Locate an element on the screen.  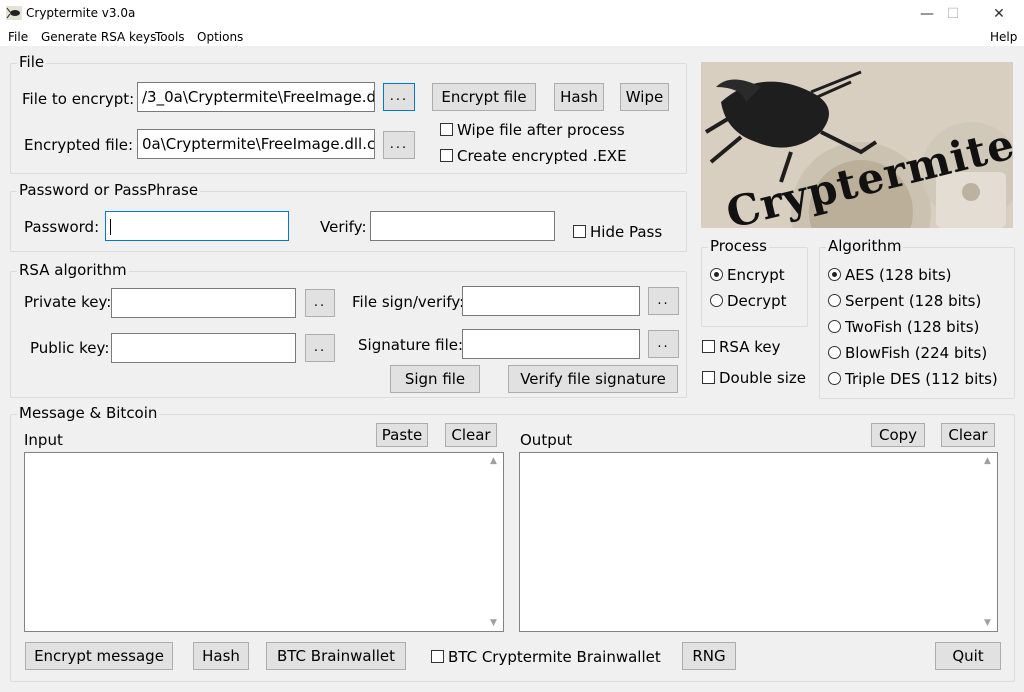
algorithm-aes-radio: AES (128 bits) is located at coordinates (890, 275).